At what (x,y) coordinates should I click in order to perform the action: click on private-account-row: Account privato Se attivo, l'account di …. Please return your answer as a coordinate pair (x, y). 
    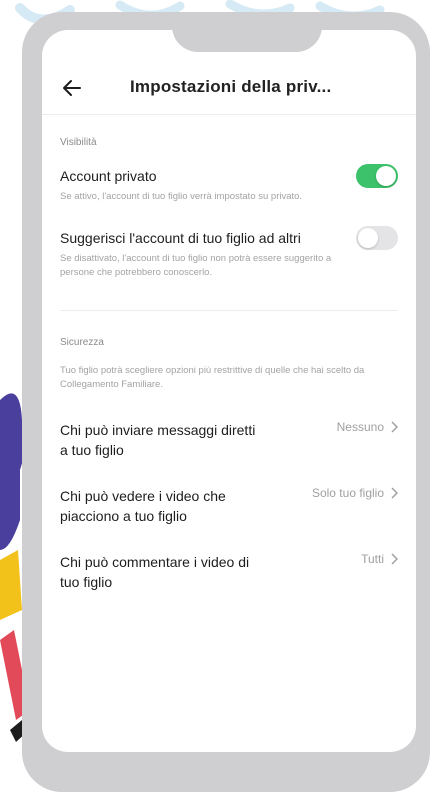
    Looking at the image, I should click on (229, 184).